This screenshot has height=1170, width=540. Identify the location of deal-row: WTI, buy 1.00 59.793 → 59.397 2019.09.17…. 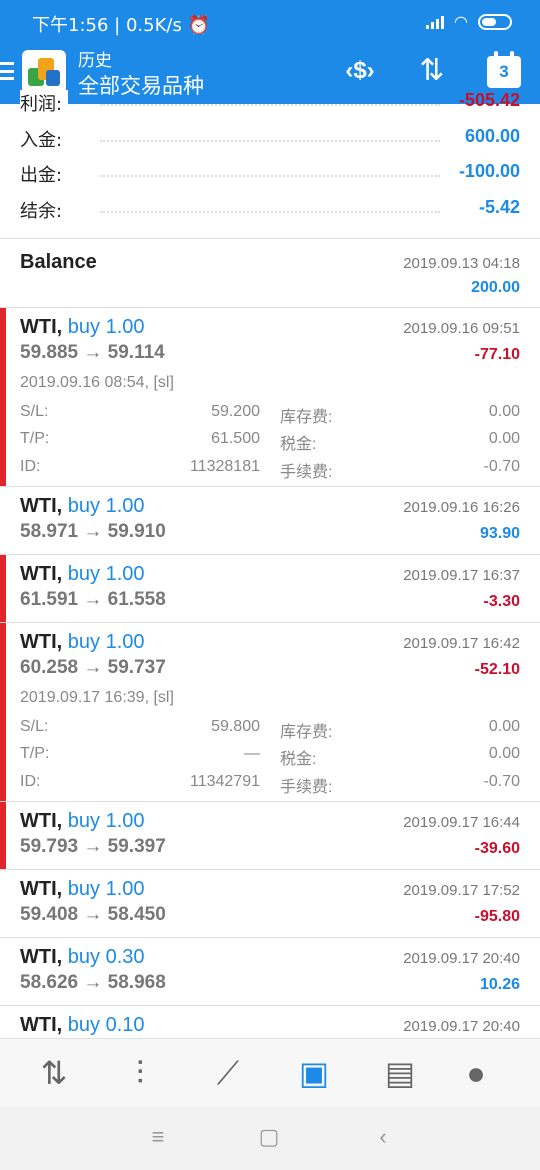
(270, 835).